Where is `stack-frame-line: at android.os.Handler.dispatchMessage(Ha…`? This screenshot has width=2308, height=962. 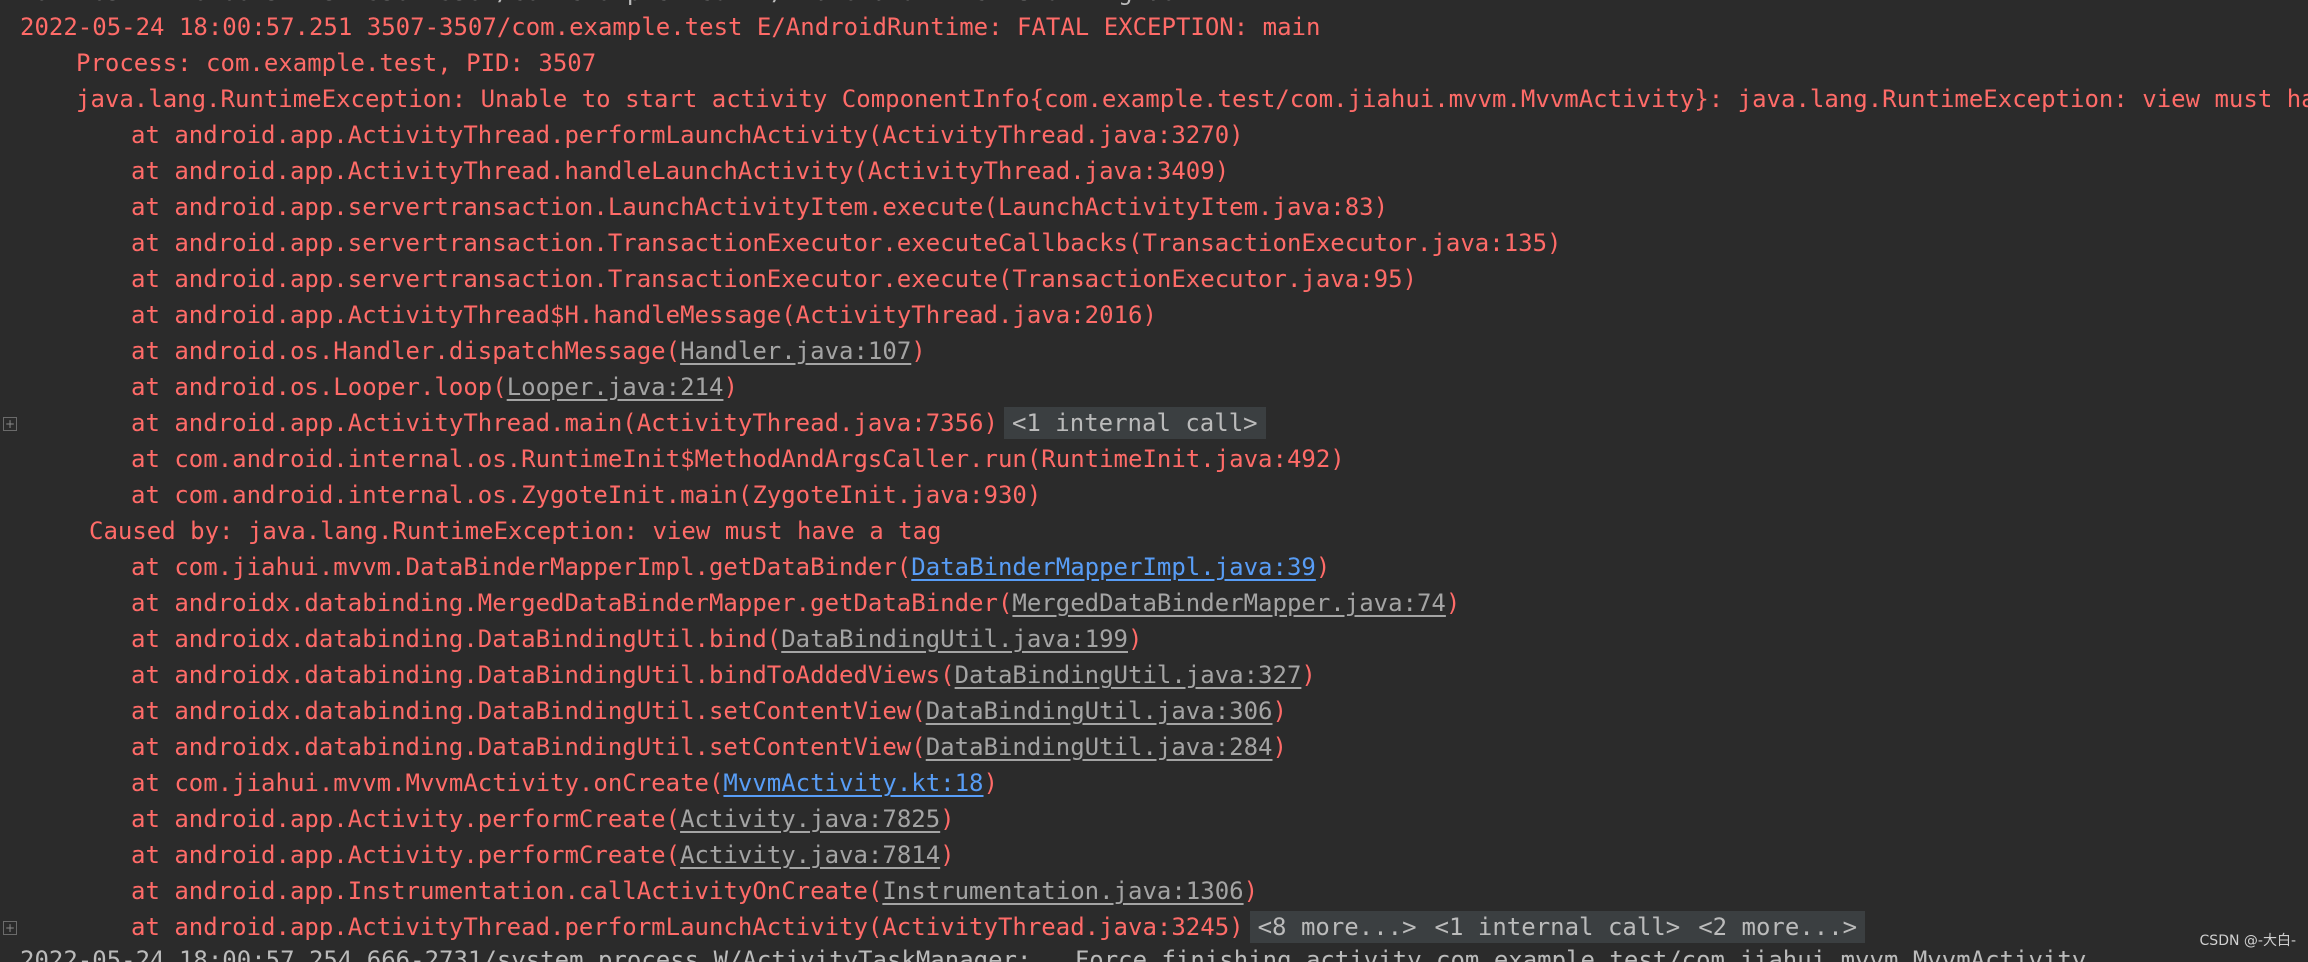
stack-frame-line: at android.os.Handler.dispatchMessage(Ha… is located at coordinates (463, 351).